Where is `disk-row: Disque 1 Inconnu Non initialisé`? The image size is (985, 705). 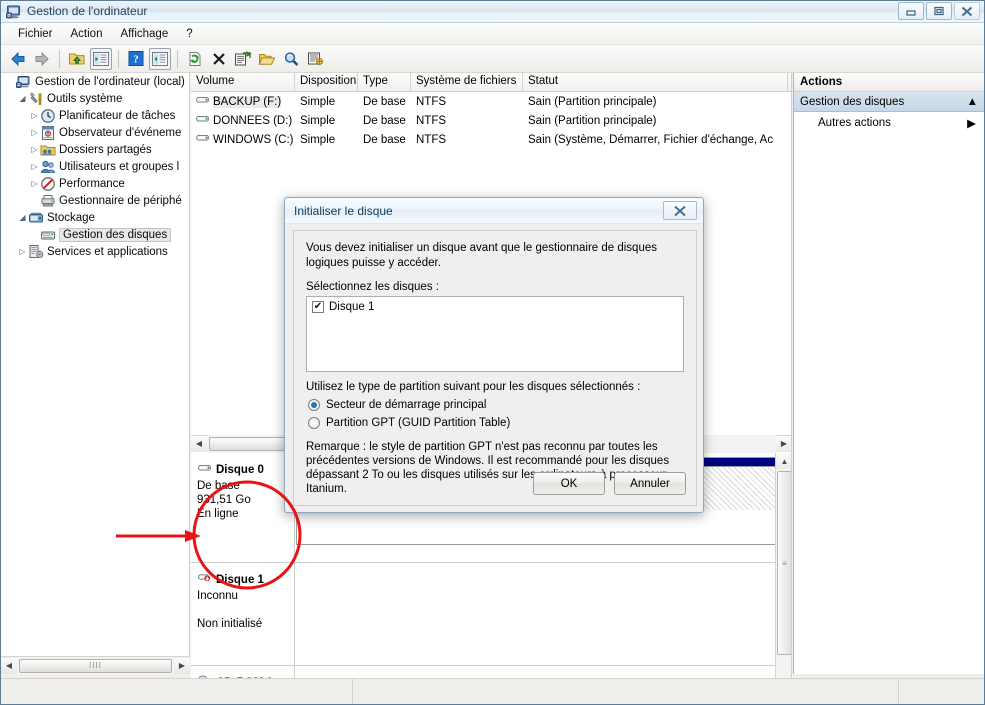 disk-row: Disque 1 Inconnu Non initialisé is located at coordinates (483, 614).